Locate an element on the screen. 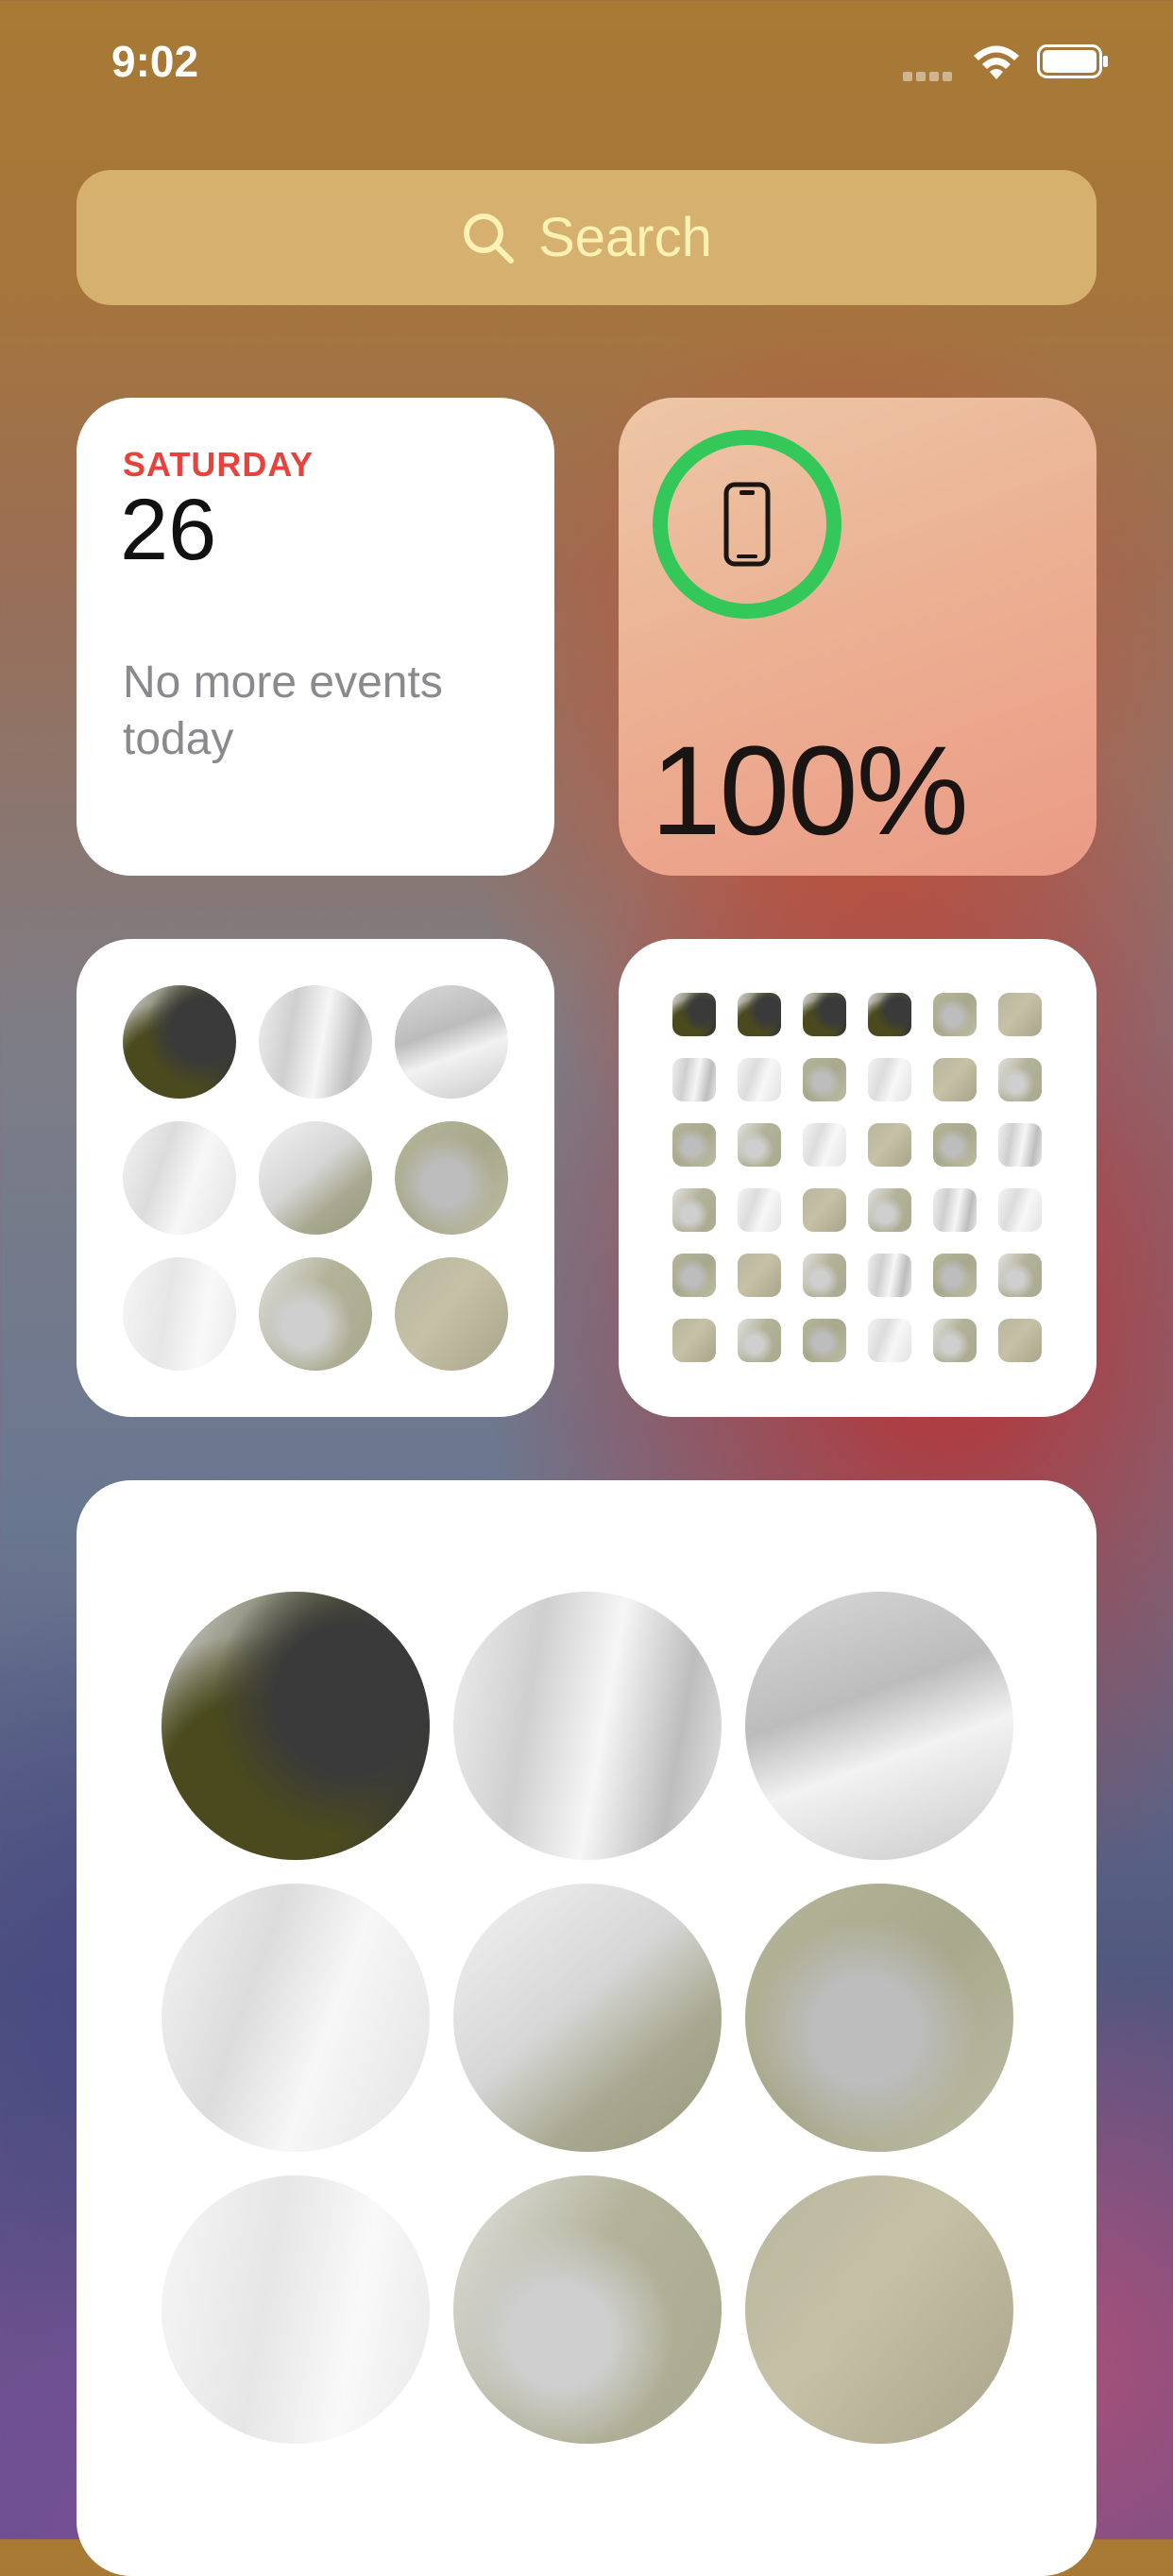 Image resolution: width=1173 pixels, height=2576 pixels. battery-level-ring is located at coordinates (747, 524).